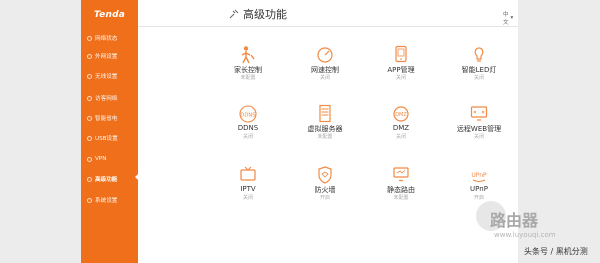 The width and height of the screenshot is (600, 263). I want to click on sidebar-item-label: 智能省电, so click(106, 119).